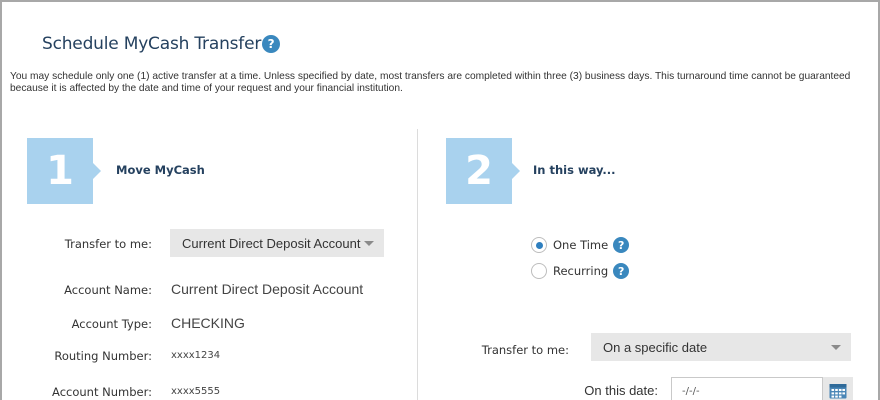  What do you see at coordinates (160, 170) in the screenshot?
I see `step-1-title: Move MyCash` at bounding box center [160, 170].